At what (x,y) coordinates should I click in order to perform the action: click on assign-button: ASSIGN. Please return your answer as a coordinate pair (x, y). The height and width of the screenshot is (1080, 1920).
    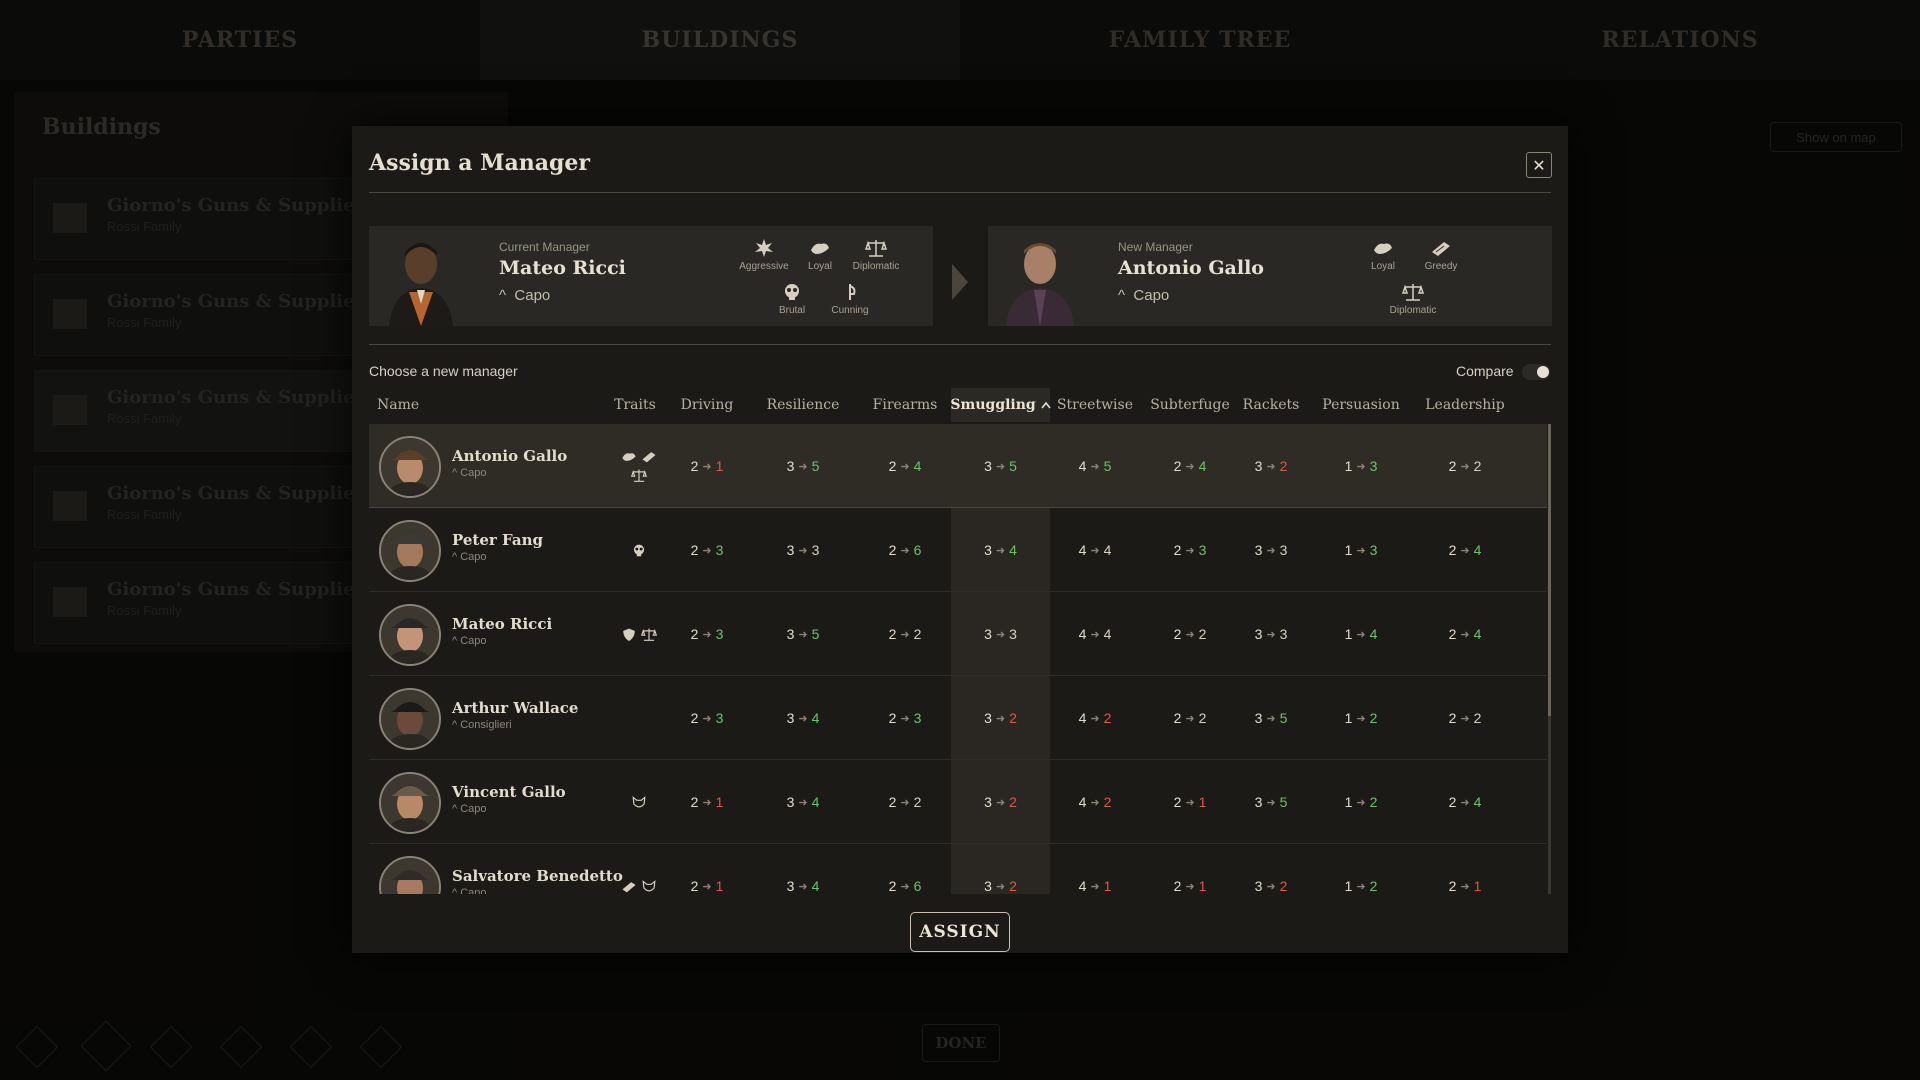
    Looking at the image, I should click on (960, 932).